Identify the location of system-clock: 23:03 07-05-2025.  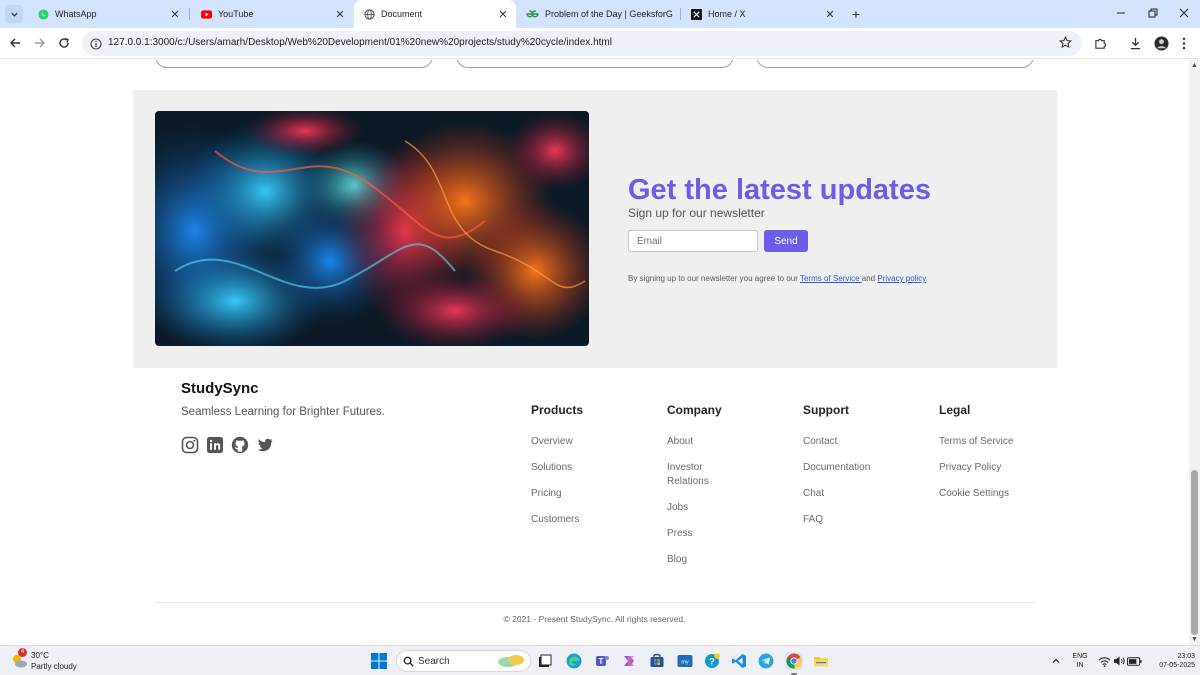
(1168, 661).